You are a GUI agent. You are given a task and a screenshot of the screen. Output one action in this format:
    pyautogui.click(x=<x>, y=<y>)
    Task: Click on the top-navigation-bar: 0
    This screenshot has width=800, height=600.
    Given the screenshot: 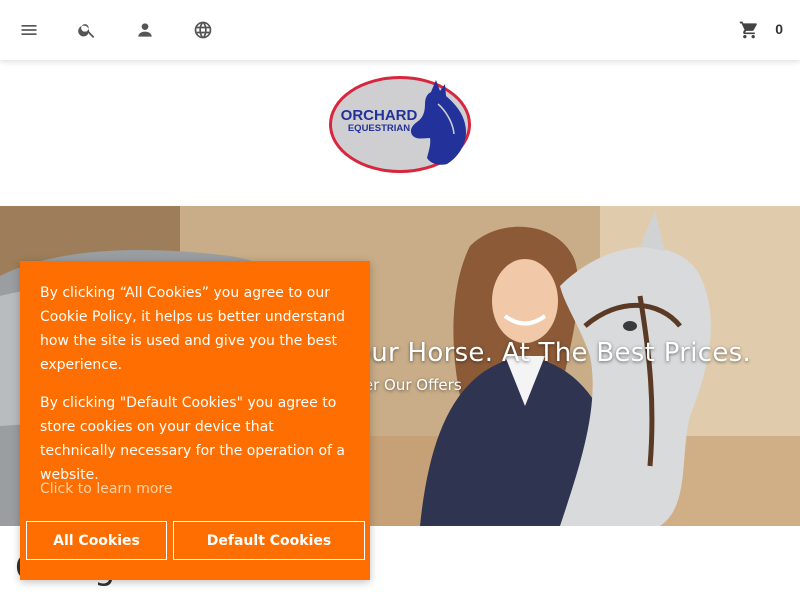 What is the action you would take?
    pyautogui.click(x=400, y=30)
    